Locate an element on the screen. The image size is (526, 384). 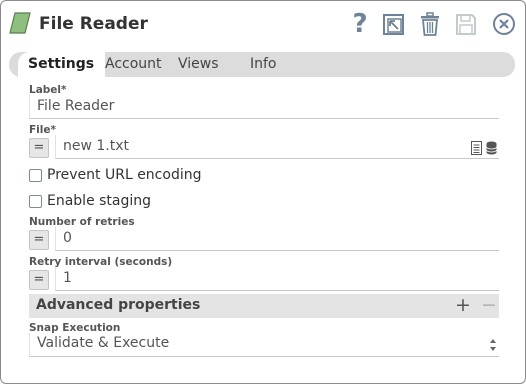
retry-interval-input: 1 is located at coordinates (277, 279).